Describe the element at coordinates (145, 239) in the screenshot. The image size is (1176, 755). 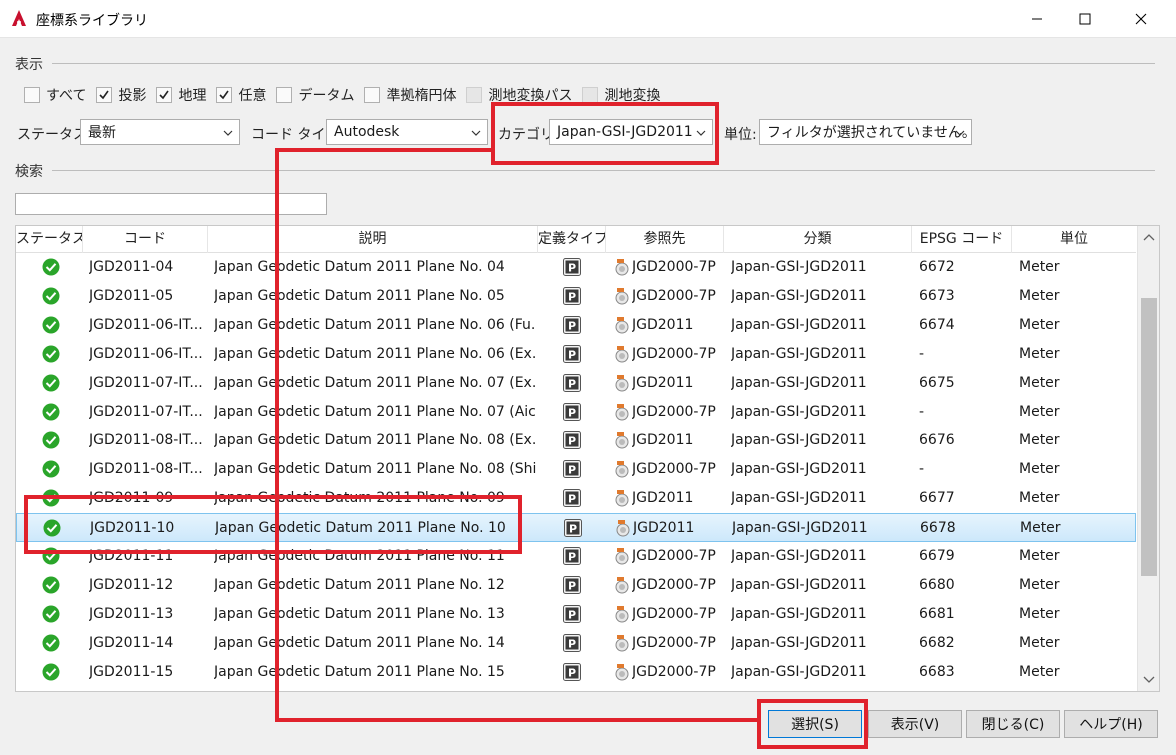
I see `column-header-code: コード` at that location.